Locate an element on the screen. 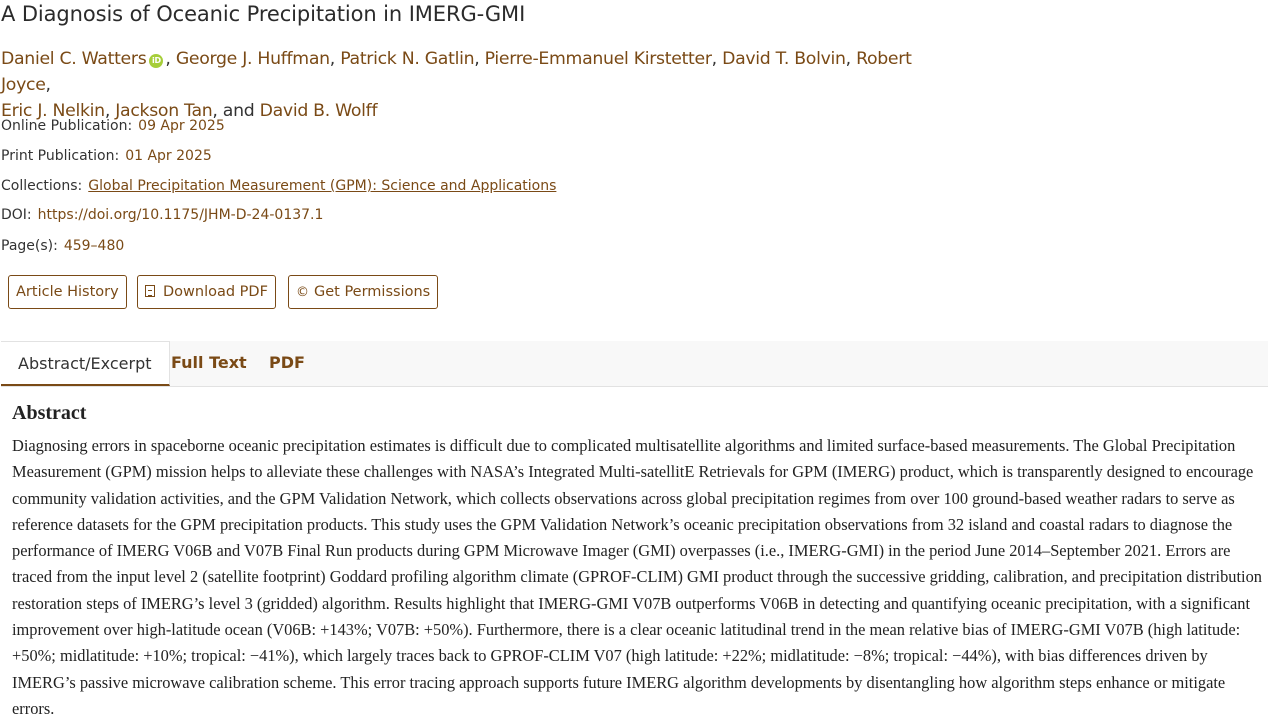  pages-label: Page(s): is located at coordinates (29, 246).